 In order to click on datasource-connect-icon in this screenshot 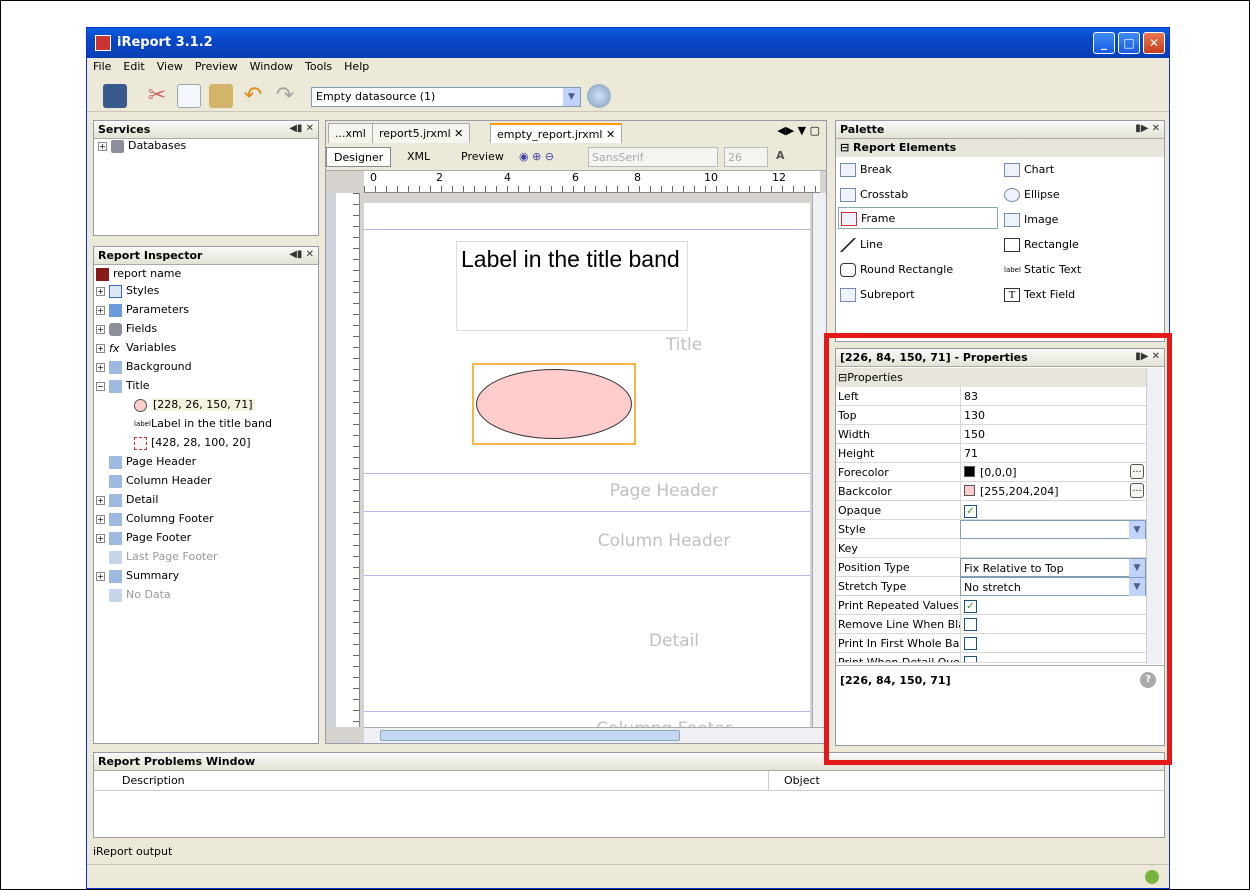, I will do `click(599, 96)`.